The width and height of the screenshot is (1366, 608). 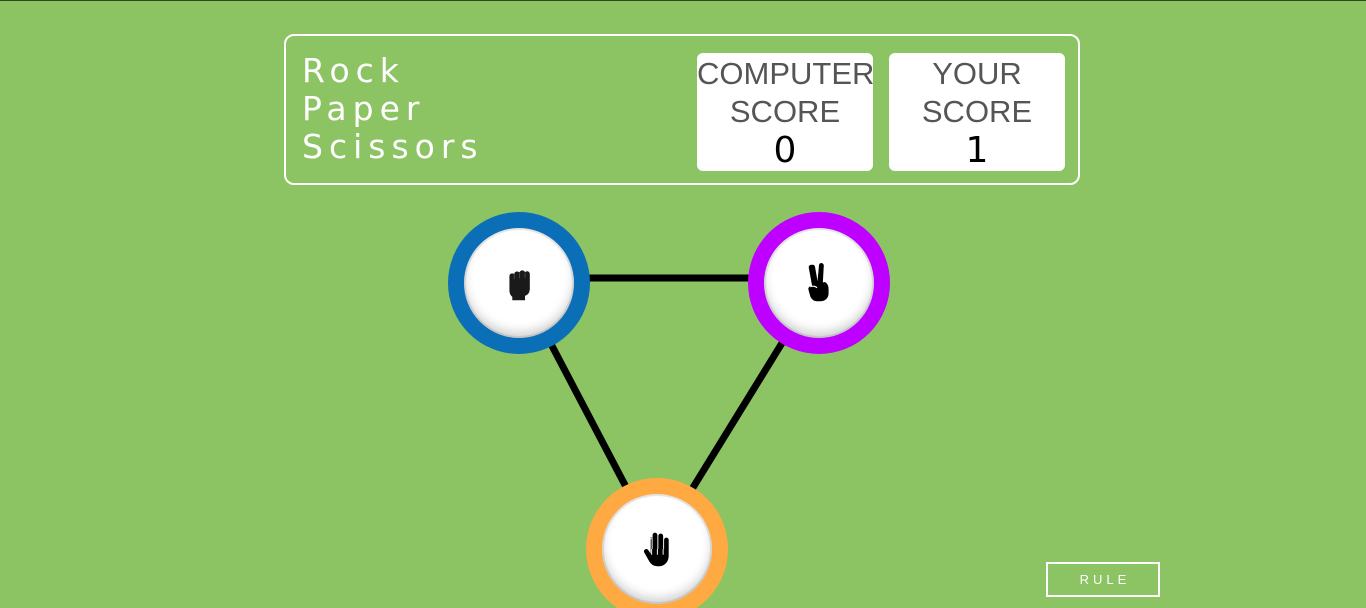 What do you see at coordinates (785, 150) in the screenshot?
I see `computer-score-value: 0` at bounding box center [785, 150].